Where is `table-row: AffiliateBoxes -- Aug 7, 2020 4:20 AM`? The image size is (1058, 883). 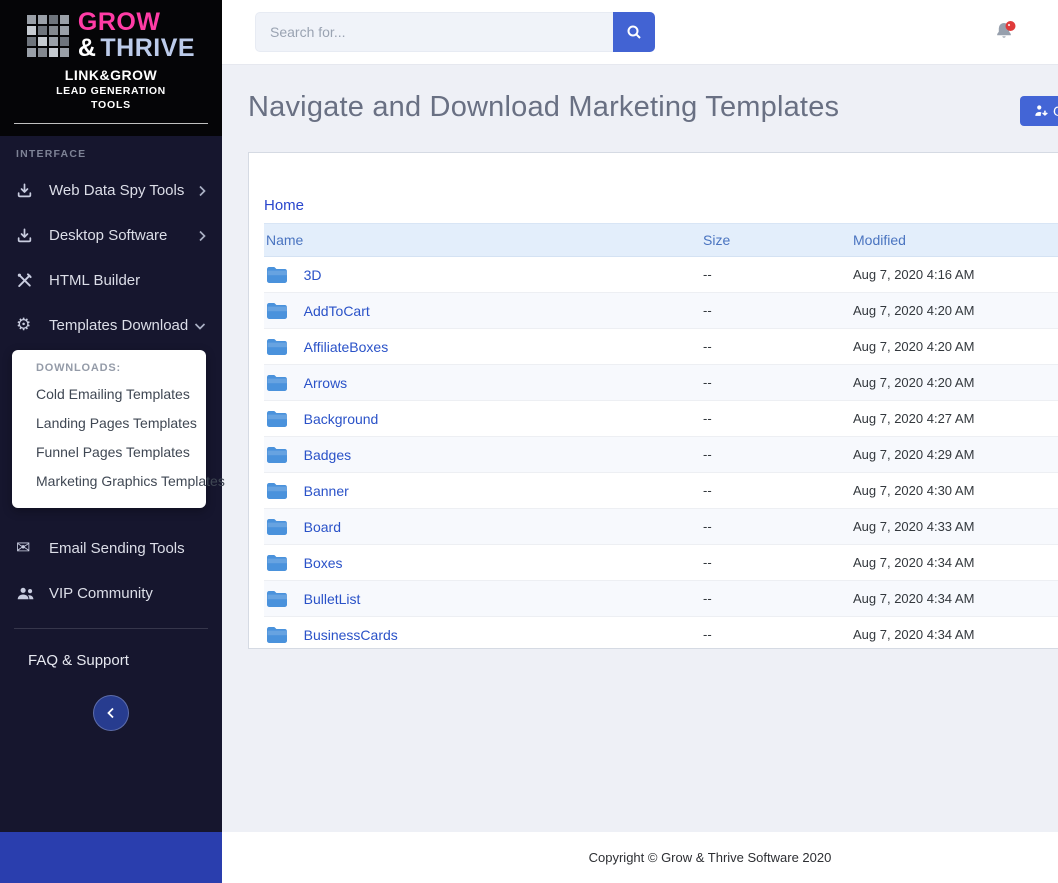 table-row: AffiliateBoxes -- Aug 7, 2020 4:20 AM is located at coordinates (661, 346).